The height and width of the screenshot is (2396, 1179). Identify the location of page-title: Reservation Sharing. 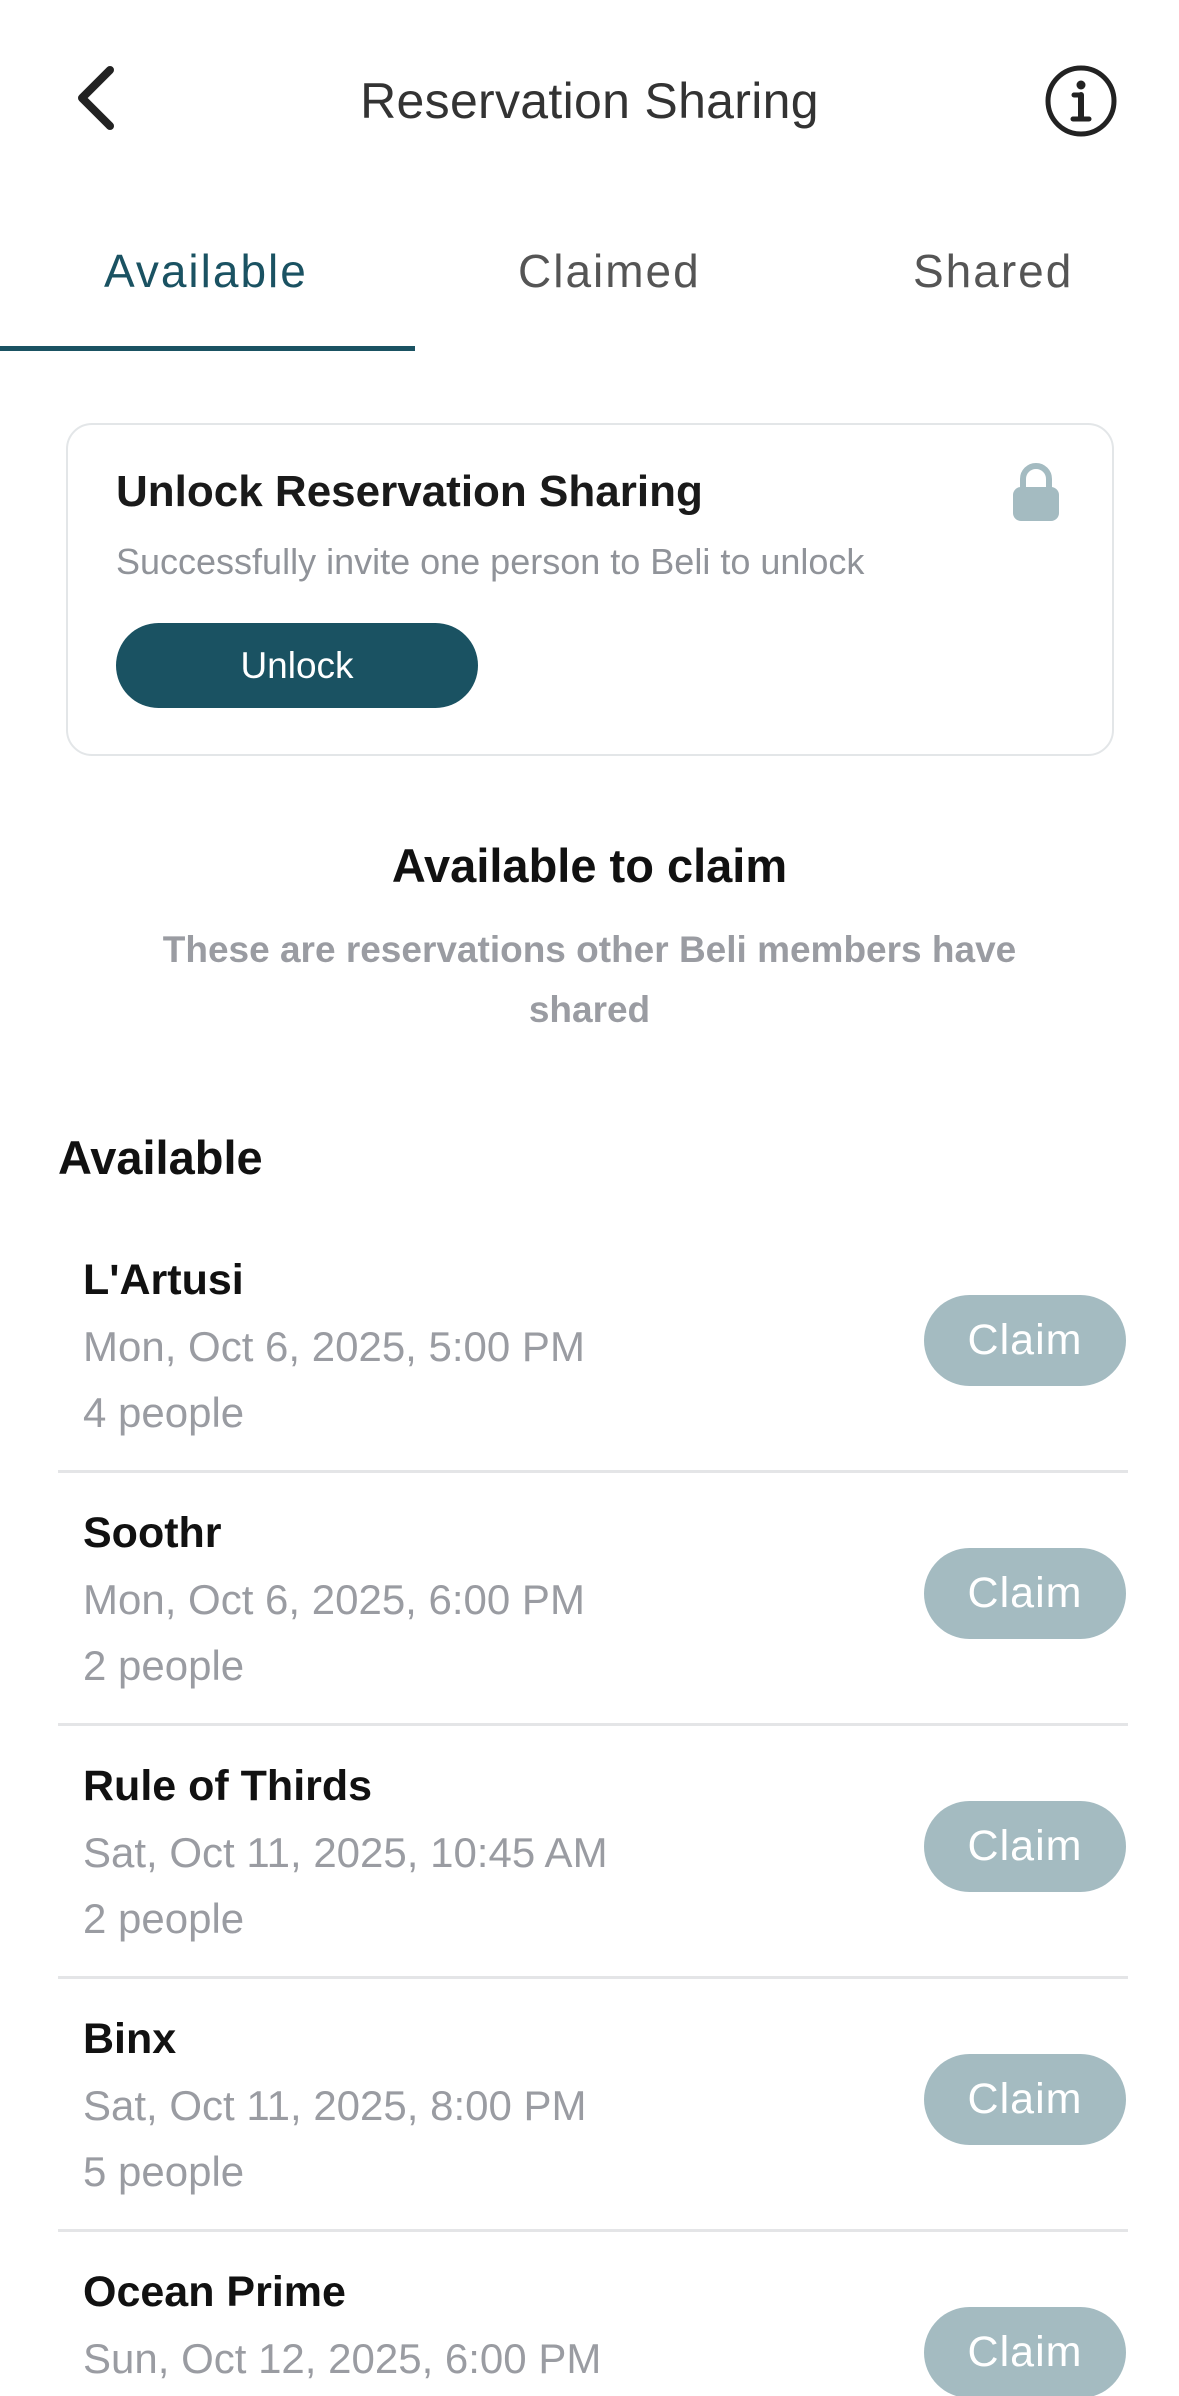
(589, 101).